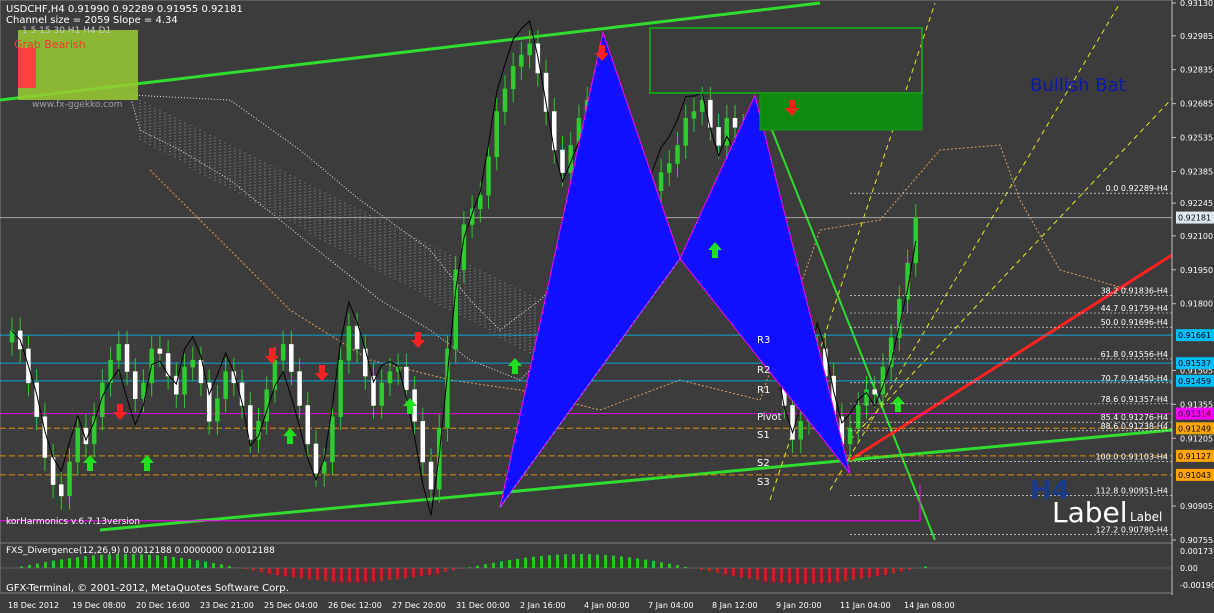  What do you see at coordinates (763, 482) in the screenshot?
I see `pivot-label-s3: S3` at bounding box center [763, 482].